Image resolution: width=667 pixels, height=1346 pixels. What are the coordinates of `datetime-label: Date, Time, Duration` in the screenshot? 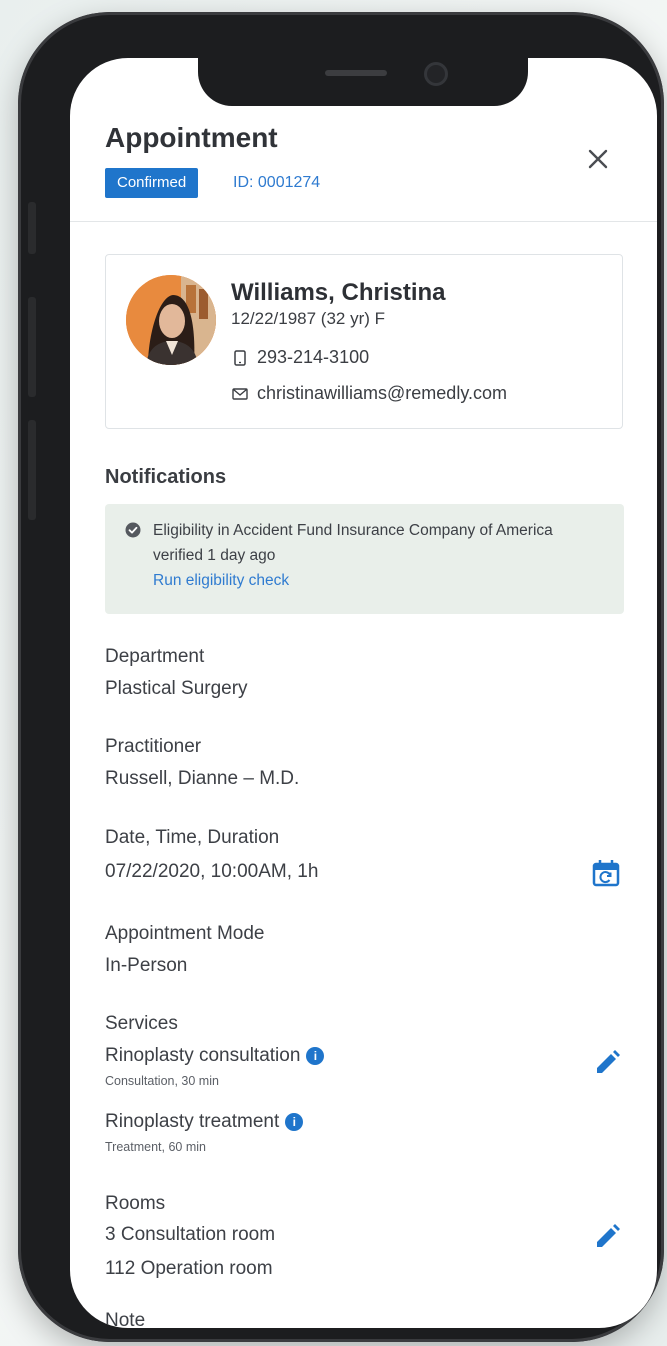 It's located at (192, 837).